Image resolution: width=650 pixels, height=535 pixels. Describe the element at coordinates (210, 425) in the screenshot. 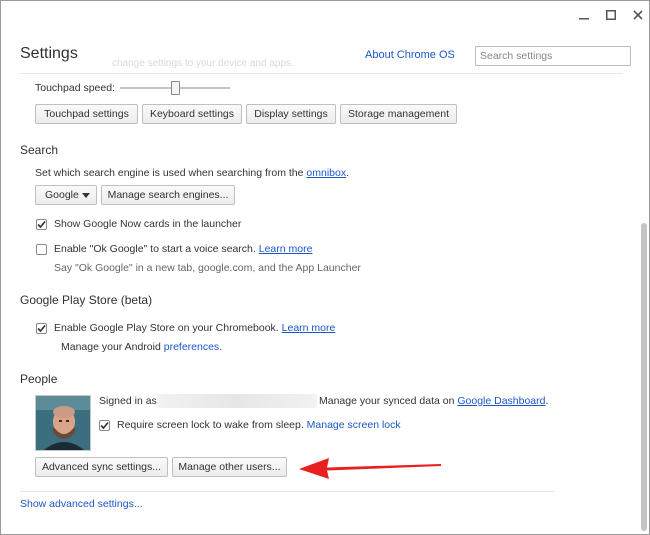

I see `screen-lock-label-text: Require screen lock to wake from sleep.` at that location.